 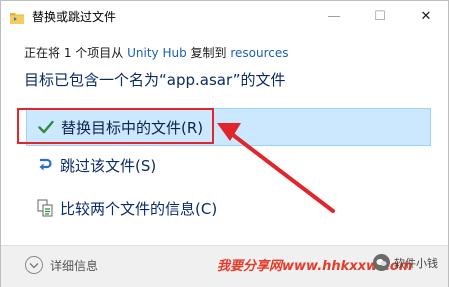 I want to click on copy-middle: 复制到, so click(x=208, y=53).